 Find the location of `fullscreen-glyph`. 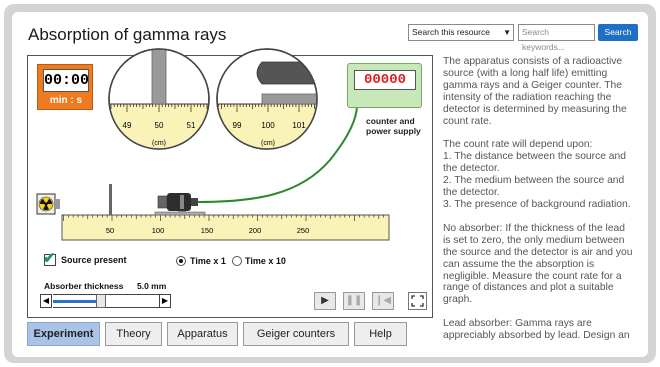

fullscreen-glyph is located at coordinates (417, 301).